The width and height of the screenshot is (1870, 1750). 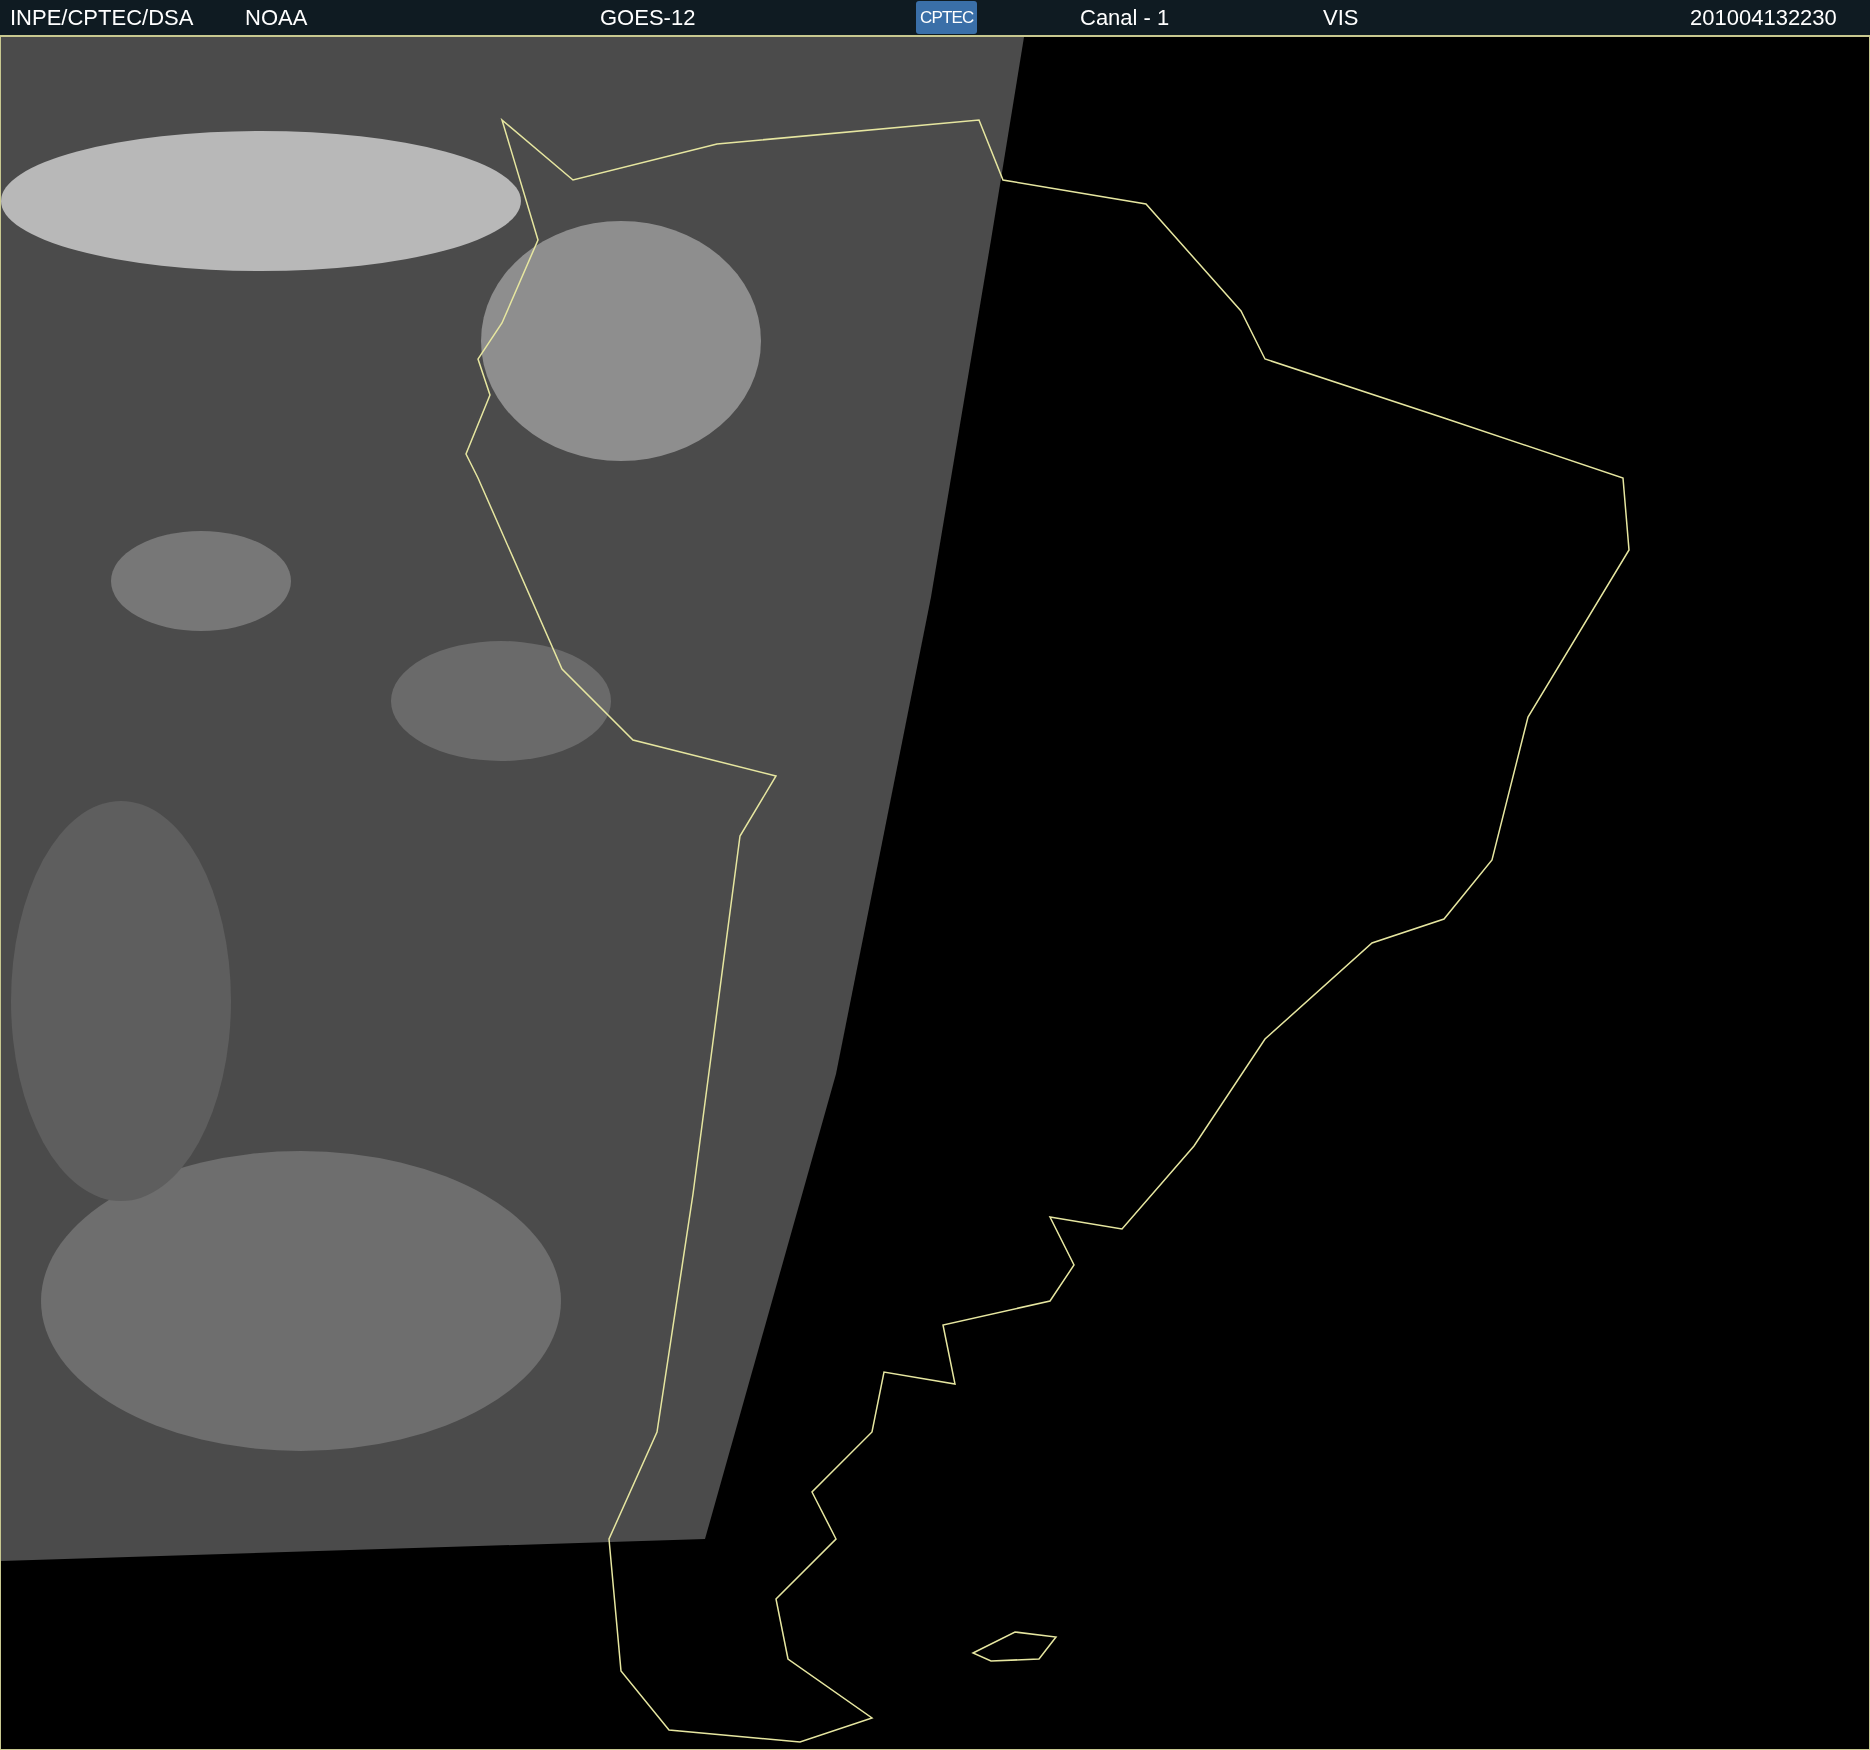 I want to click on header-label: Canal - 1, so click(x=1125, y=18).